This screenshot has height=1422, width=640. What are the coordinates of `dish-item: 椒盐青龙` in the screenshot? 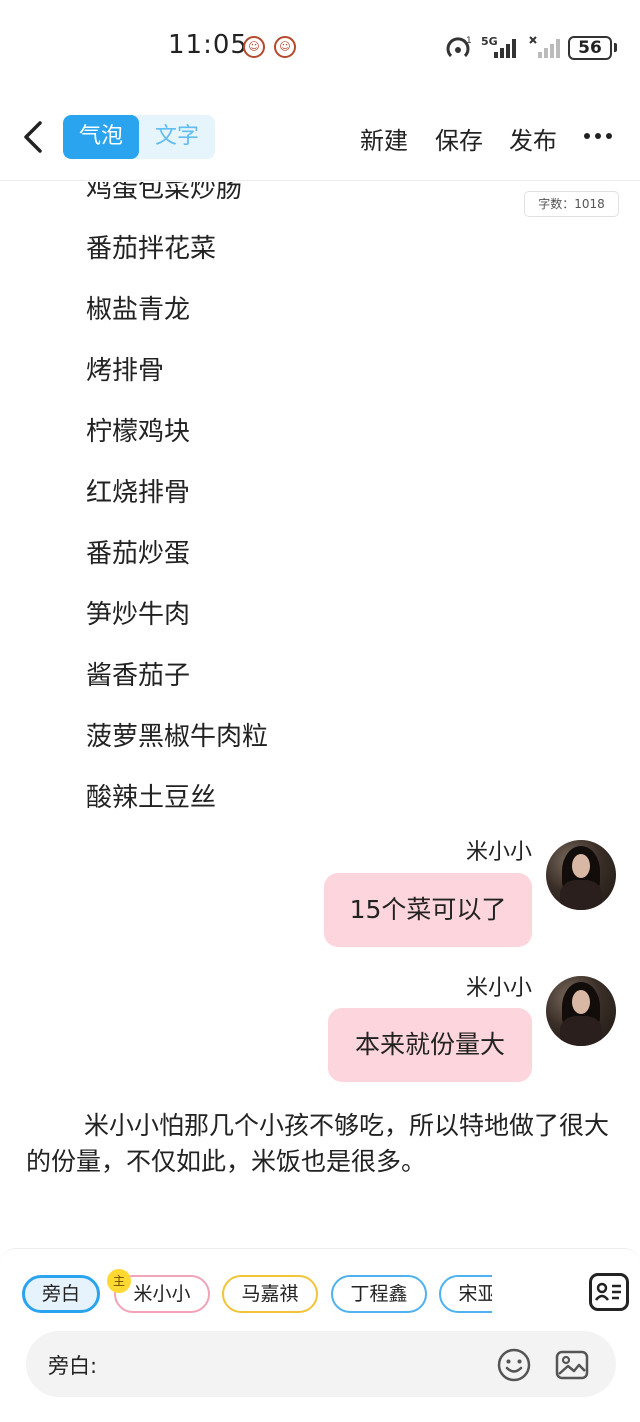 It's located at (138, 310).